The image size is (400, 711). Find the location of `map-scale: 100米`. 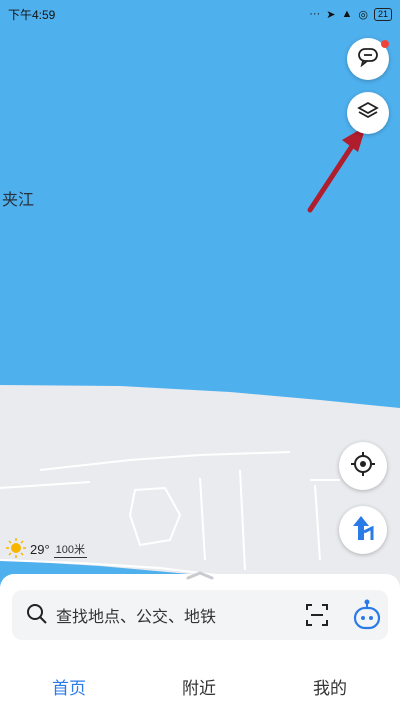

map-scale: 100米 is located at coordinates (70, 549).